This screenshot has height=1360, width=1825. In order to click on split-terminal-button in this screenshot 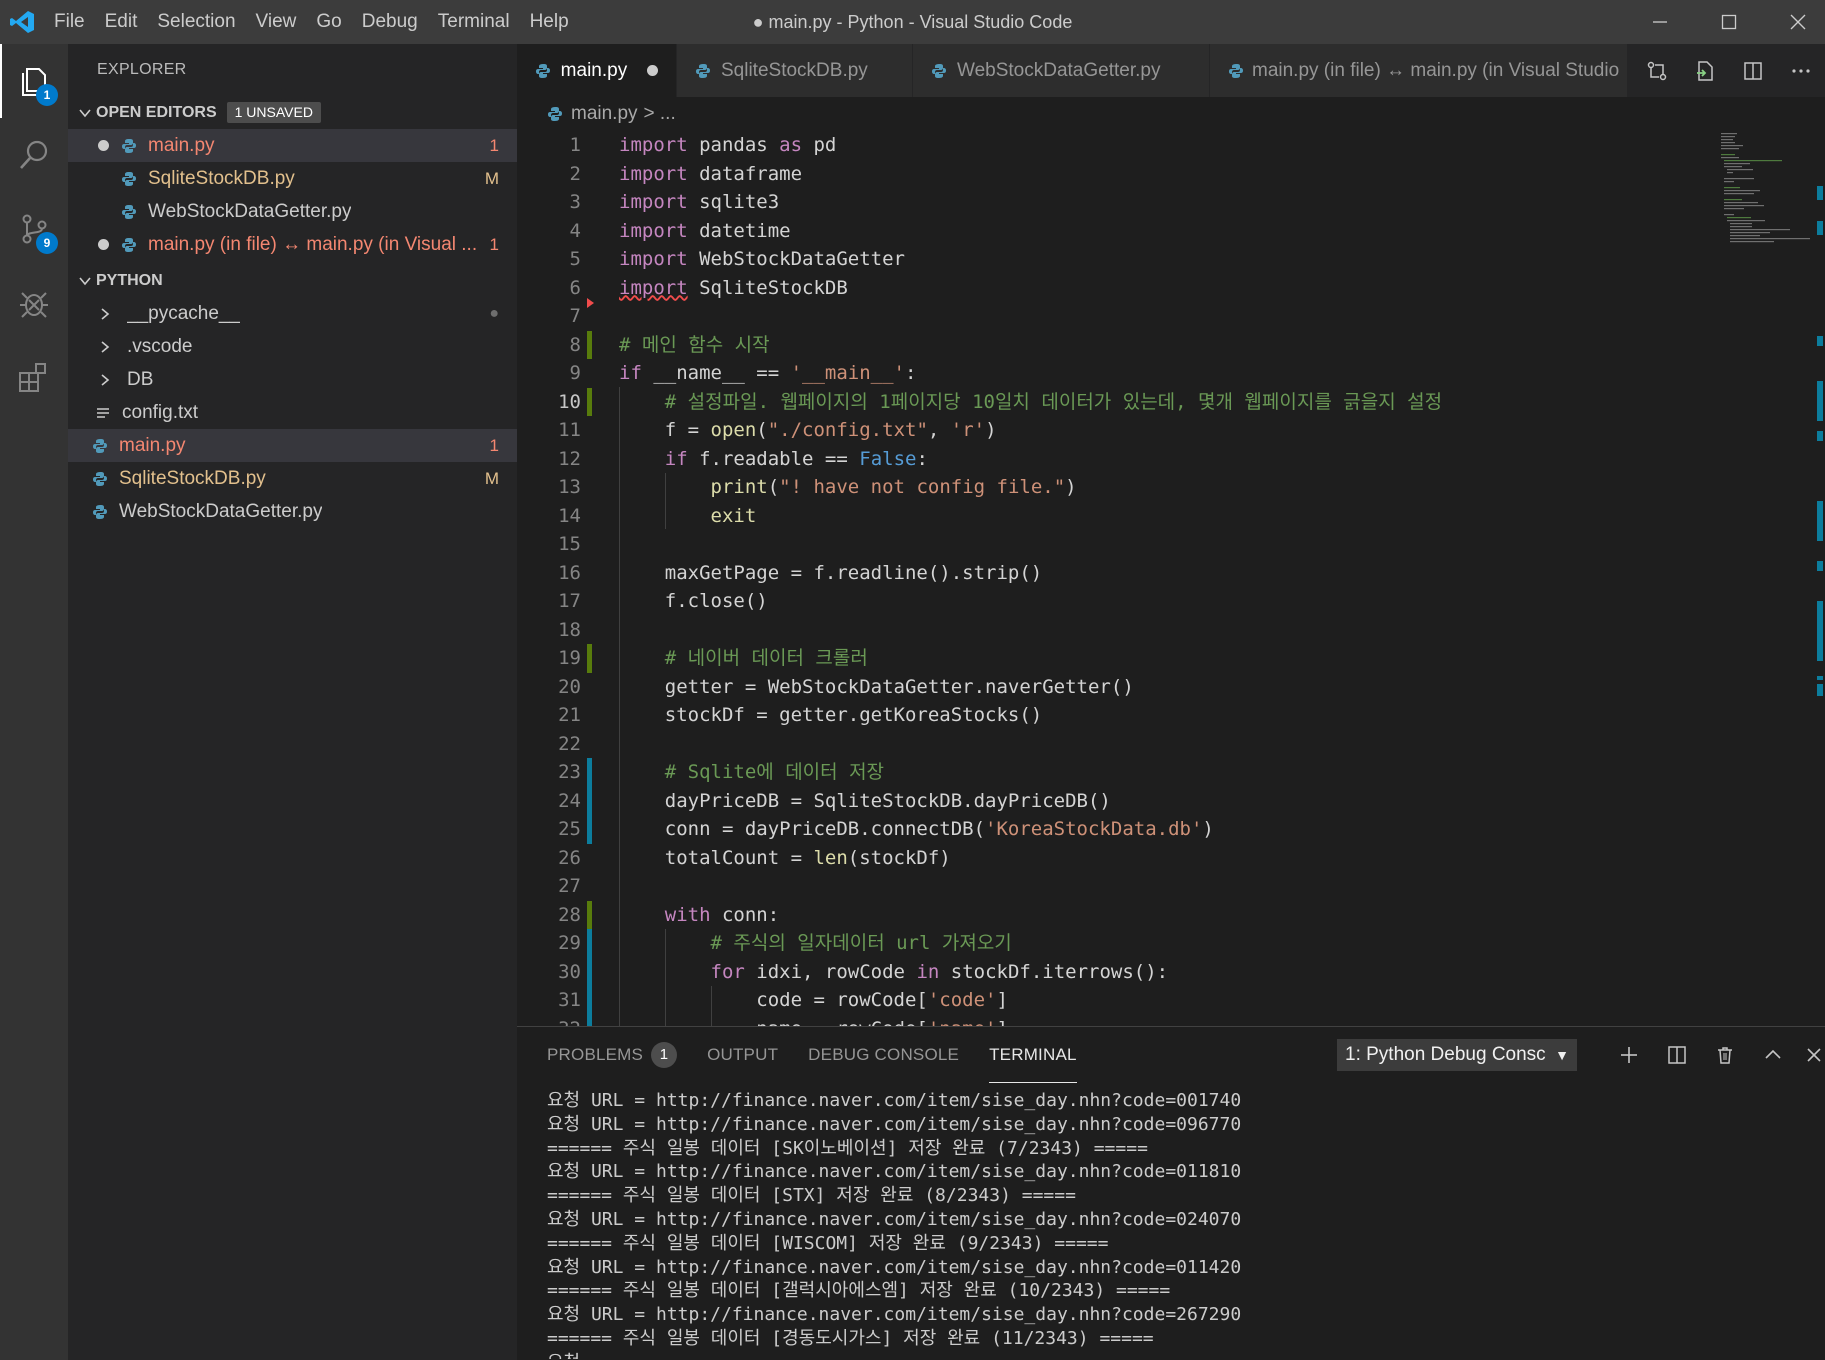, I will do `click(1677, 1055)`.